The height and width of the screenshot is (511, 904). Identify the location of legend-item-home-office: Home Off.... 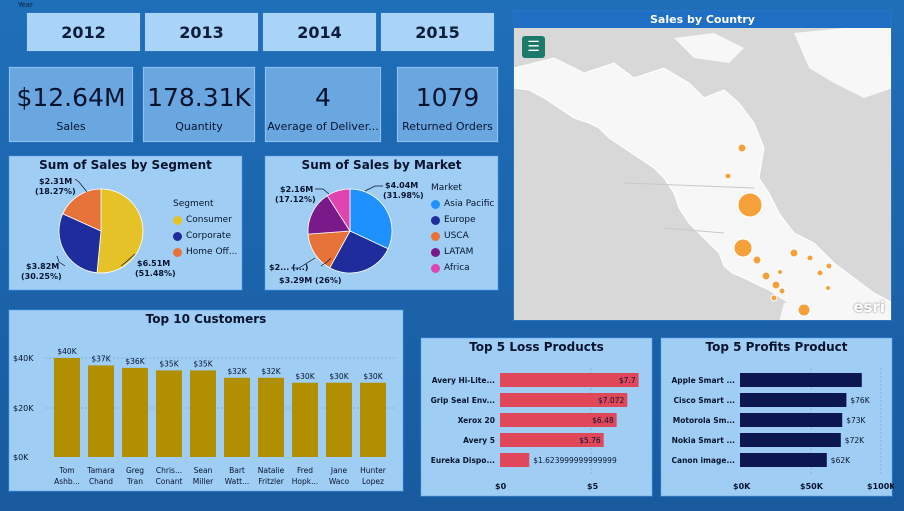
(205, 252).